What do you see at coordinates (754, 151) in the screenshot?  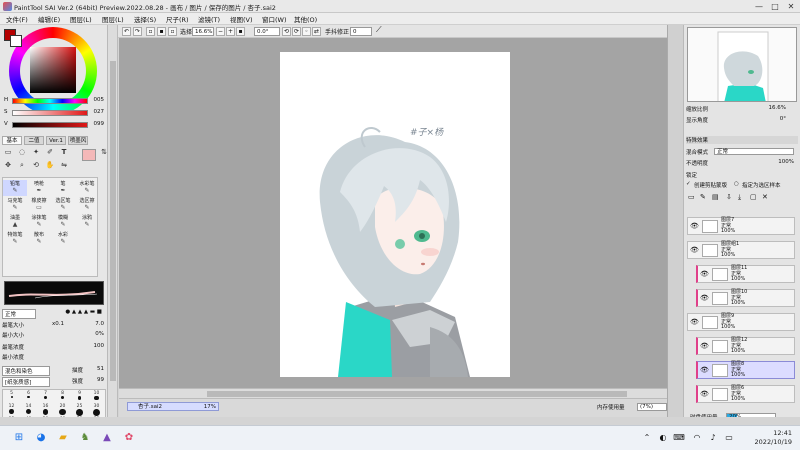 I see `layer-blend-select: 正常` at bounding box center [754, 151].